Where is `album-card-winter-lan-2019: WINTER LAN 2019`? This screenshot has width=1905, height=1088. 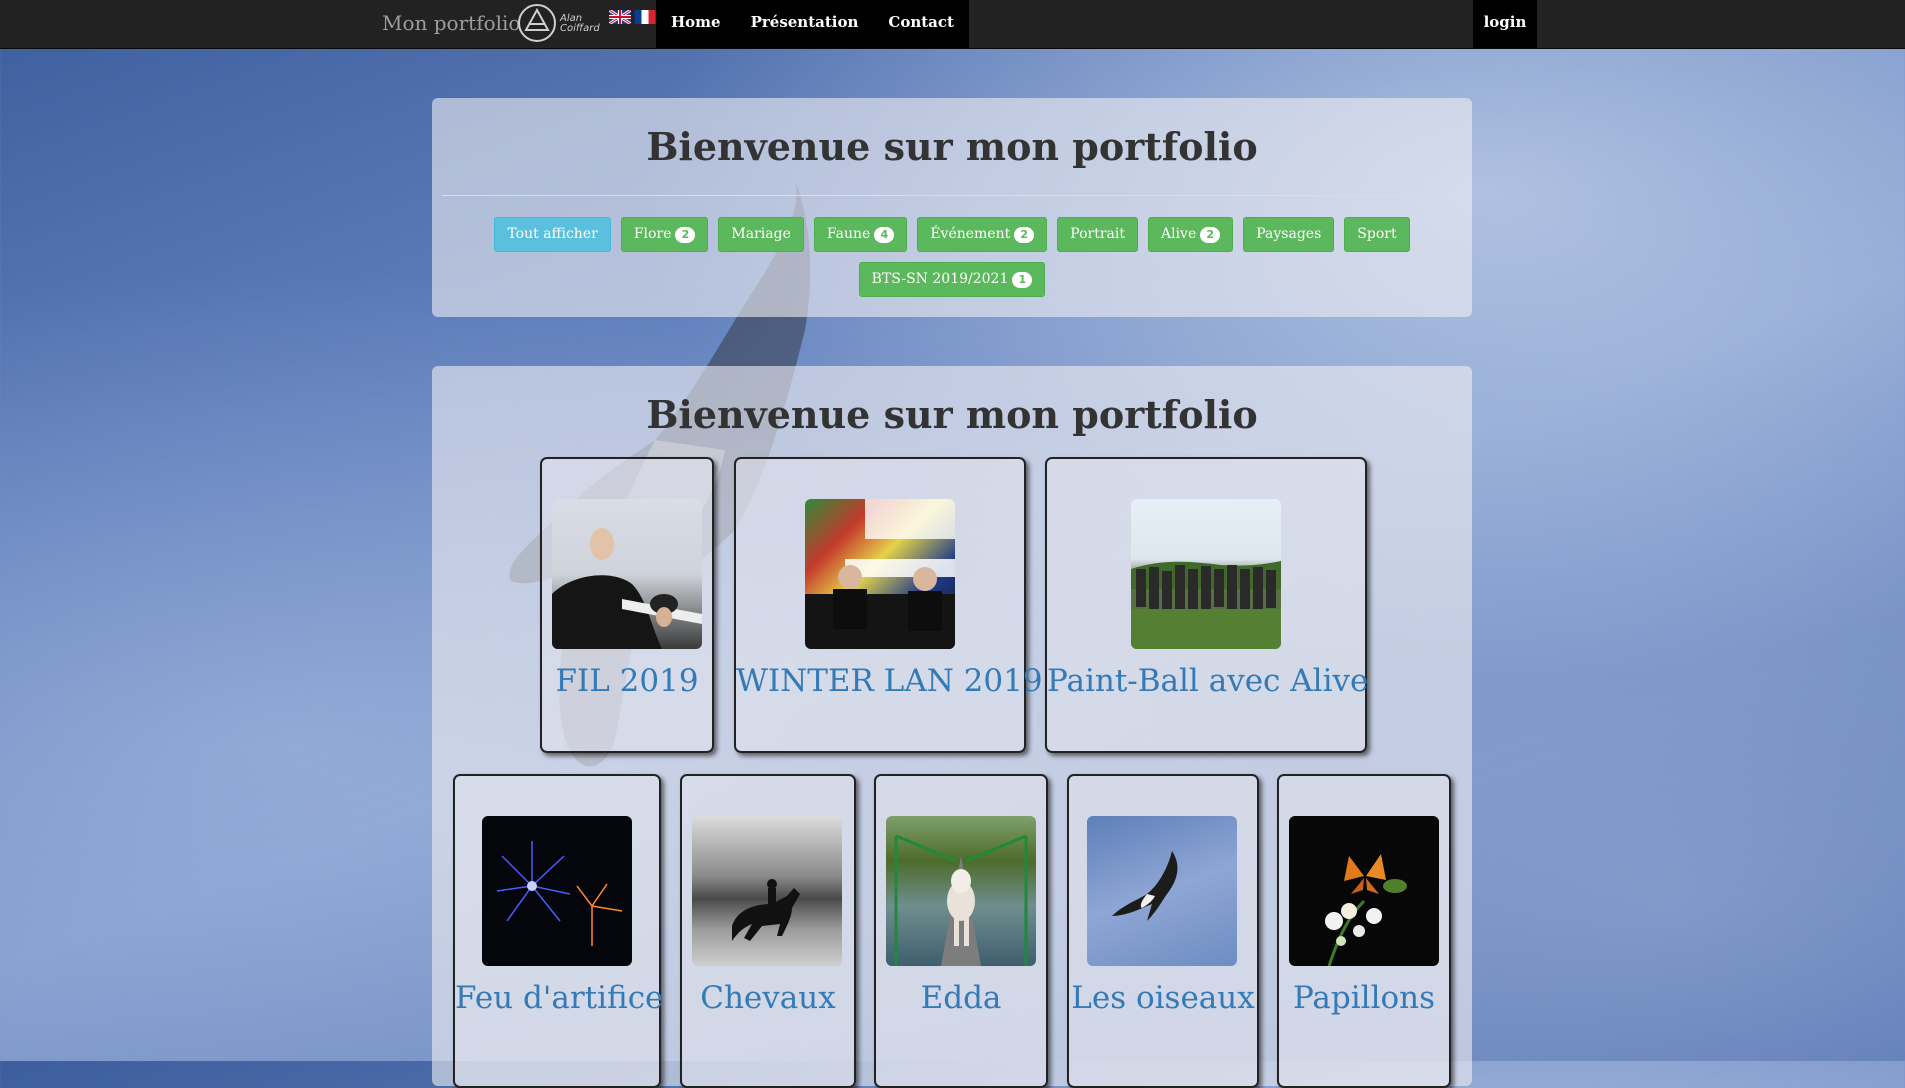
album-card-winter-lan-2019: WINTER LAN 2019 is located at coordinates (888, 605).